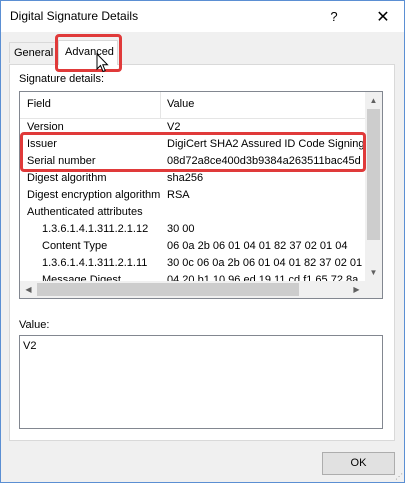 This screenshot has width=405, height=483. Describe the element at coordinates (168, 289) in the screenshot. I see `horizontal-scroll-thumb` at that location.